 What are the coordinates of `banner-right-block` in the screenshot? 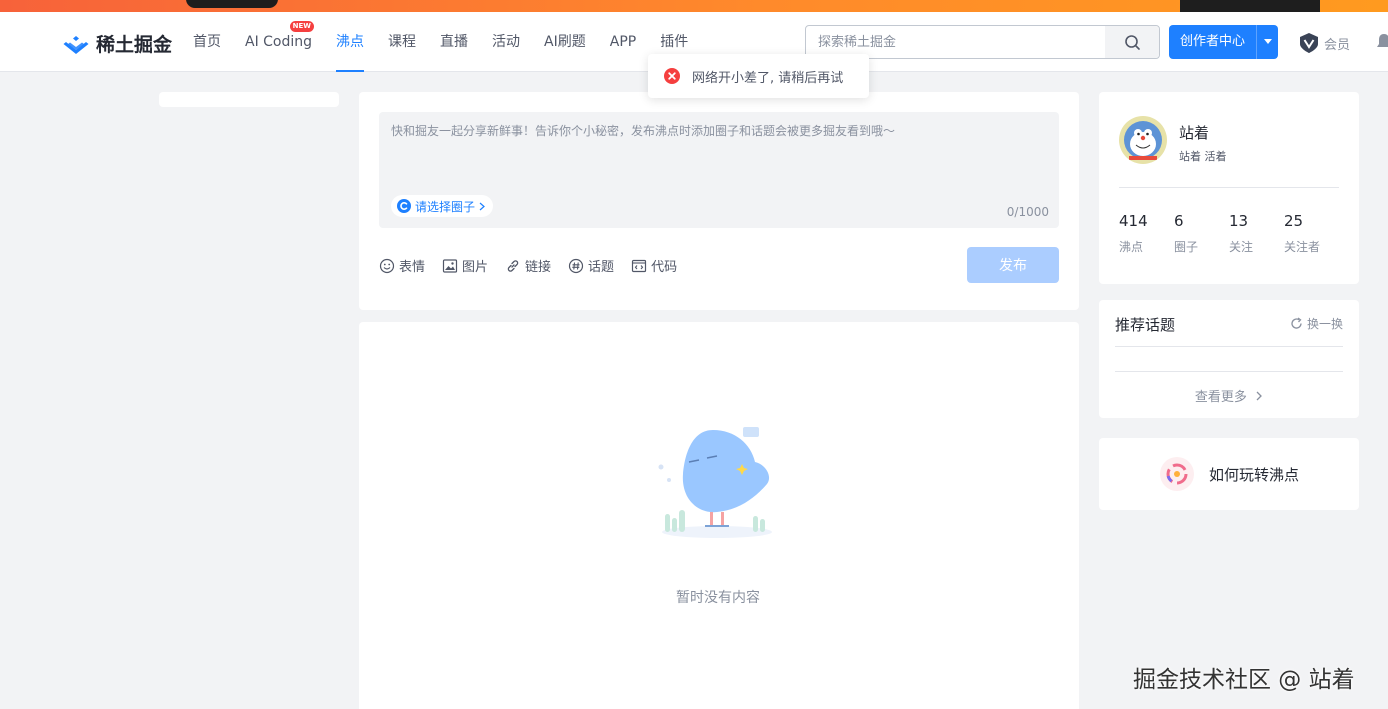 It's located at (1250, 6).